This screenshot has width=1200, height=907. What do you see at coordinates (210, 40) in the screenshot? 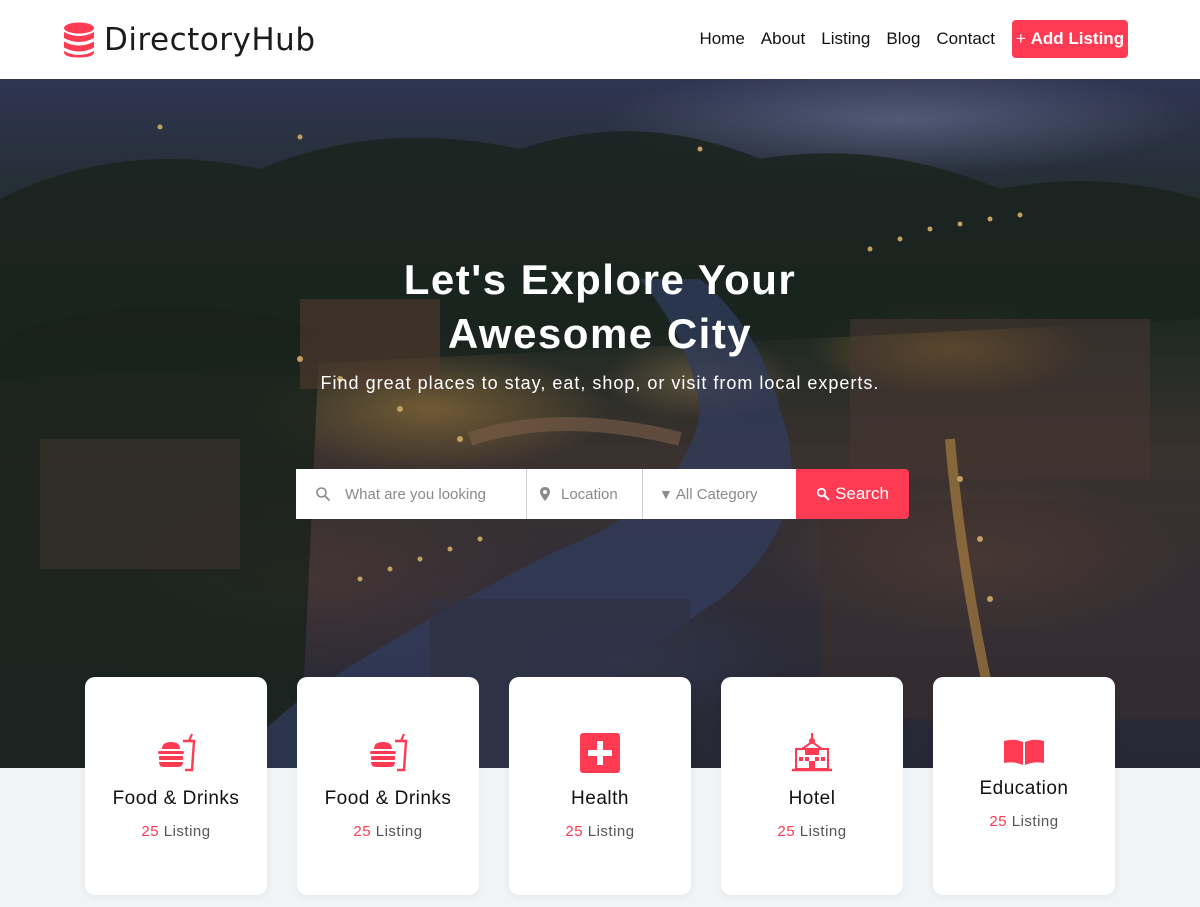
I see `brand-name: DirectoryHub` at bounding box center [210, 40].